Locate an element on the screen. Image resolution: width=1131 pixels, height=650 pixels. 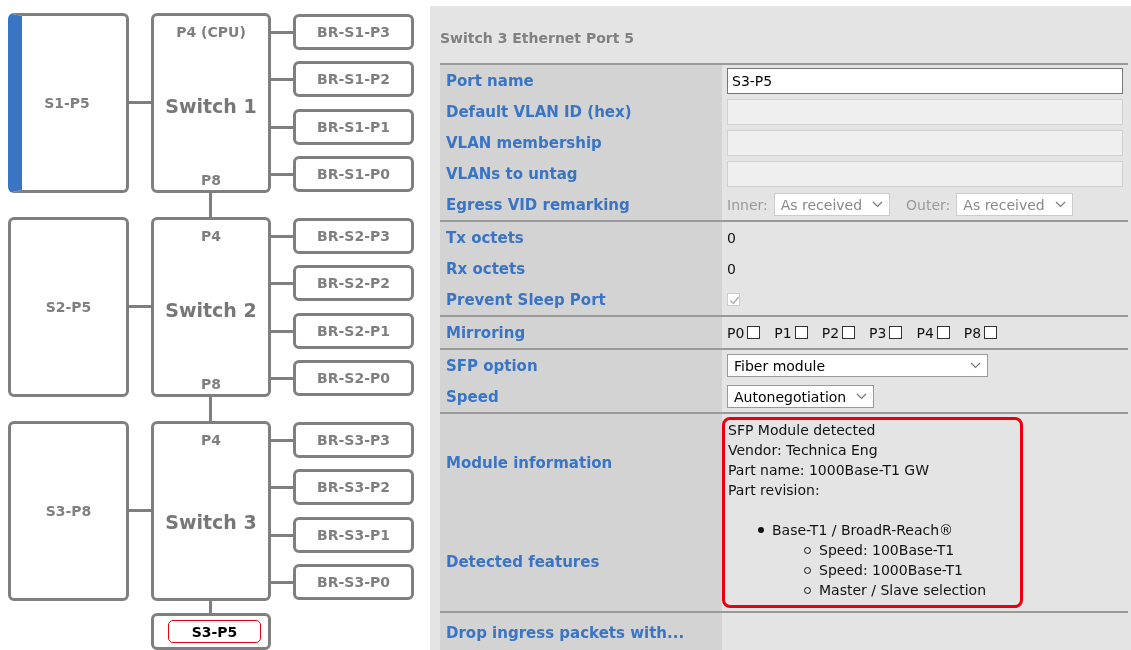
port-node: BR-S1-P3 is located at coordinates (353, 32).